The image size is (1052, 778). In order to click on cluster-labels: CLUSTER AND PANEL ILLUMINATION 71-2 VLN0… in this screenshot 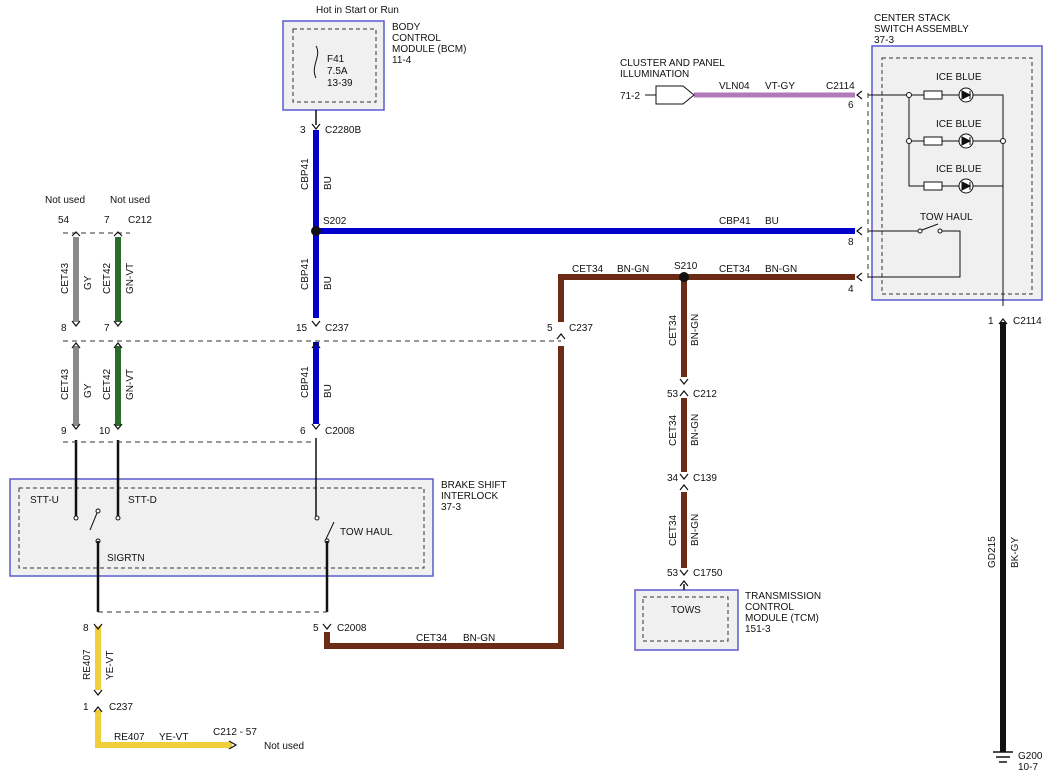, I will do `click(737, 84)`.